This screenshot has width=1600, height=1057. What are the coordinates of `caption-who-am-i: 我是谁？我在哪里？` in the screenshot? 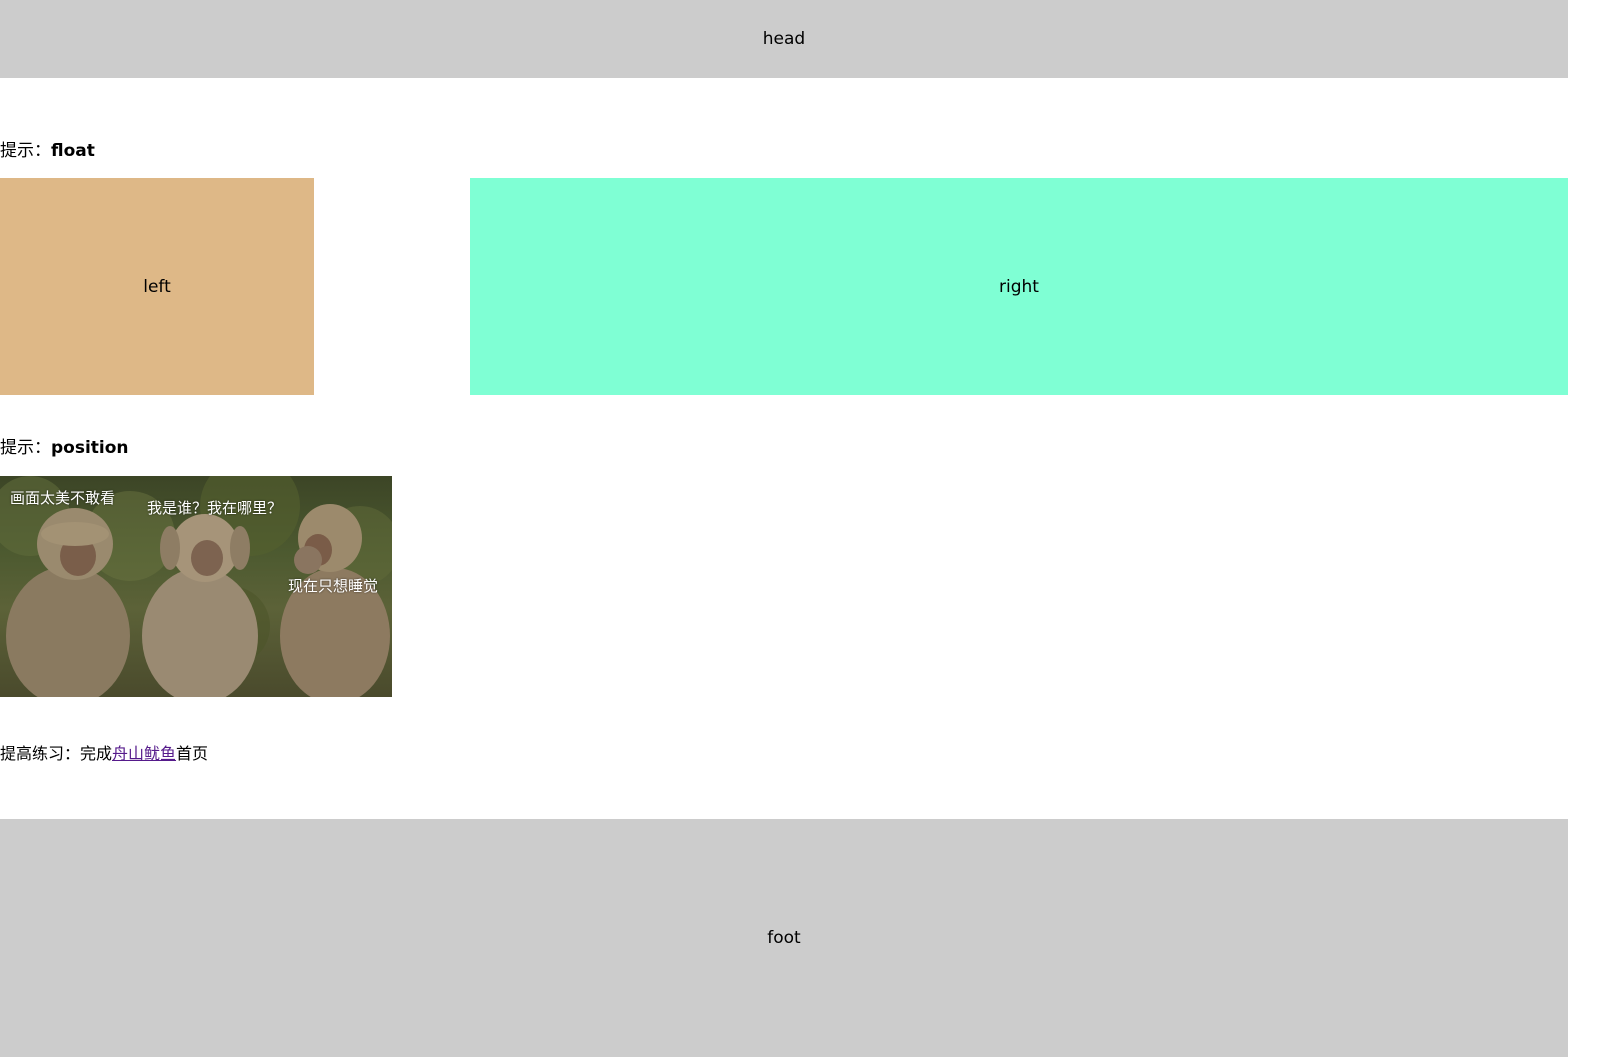 It's located at (215, 508).